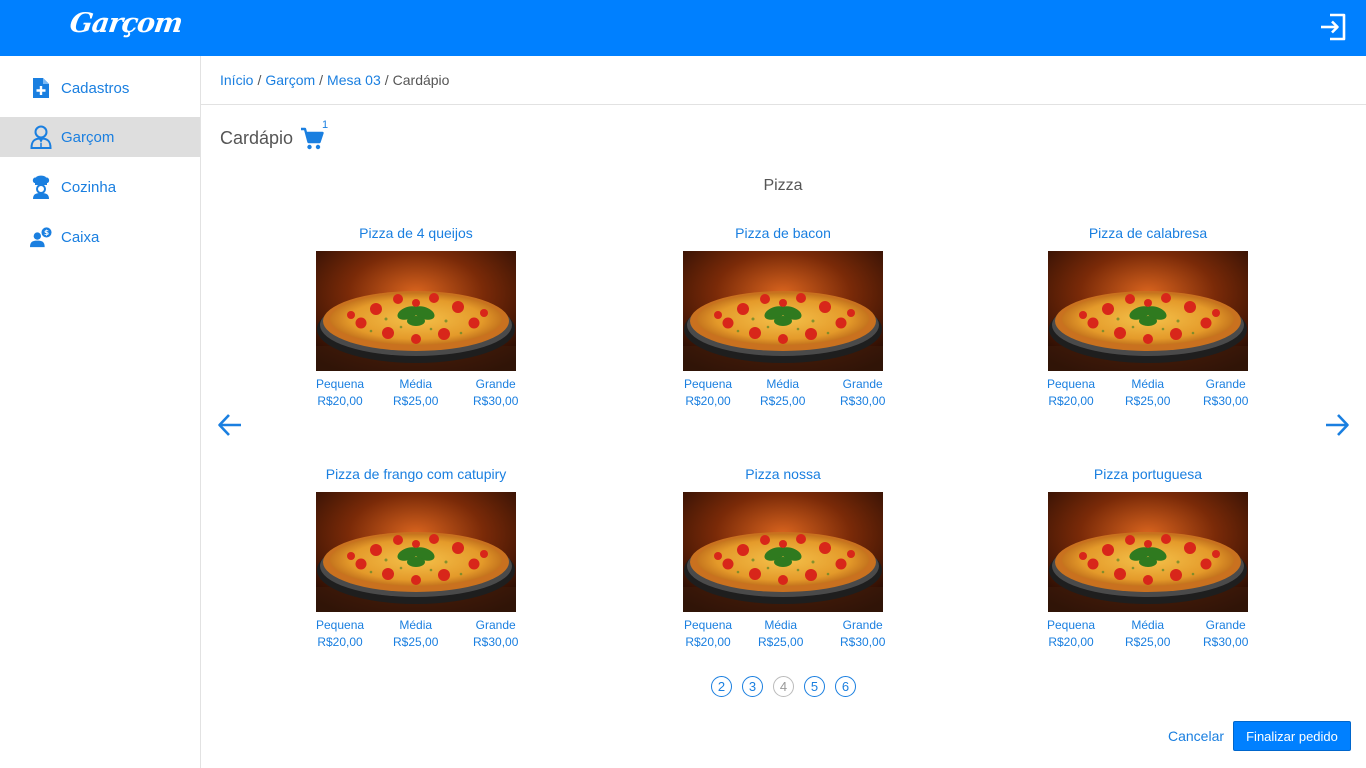 Image resolution: width=1366 pixels, height=768 pixels. Describe the element at coordinates (1196, 736) in the screenshot. I see `cancel-button: Cancelar` at that location.